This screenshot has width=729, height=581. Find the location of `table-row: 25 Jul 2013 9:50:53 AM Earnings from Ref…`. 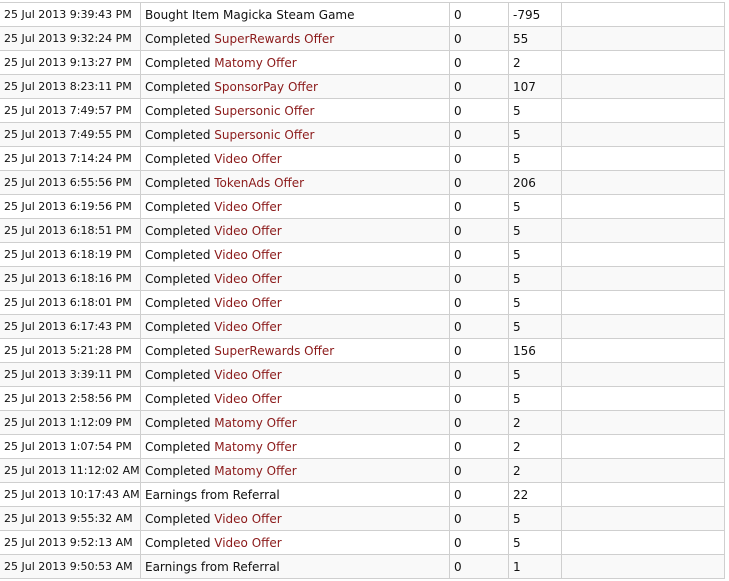

table-row: 25 Jul 2013 9:50:53 AM Earnings from Ref… is located at coordinates (362, 566).